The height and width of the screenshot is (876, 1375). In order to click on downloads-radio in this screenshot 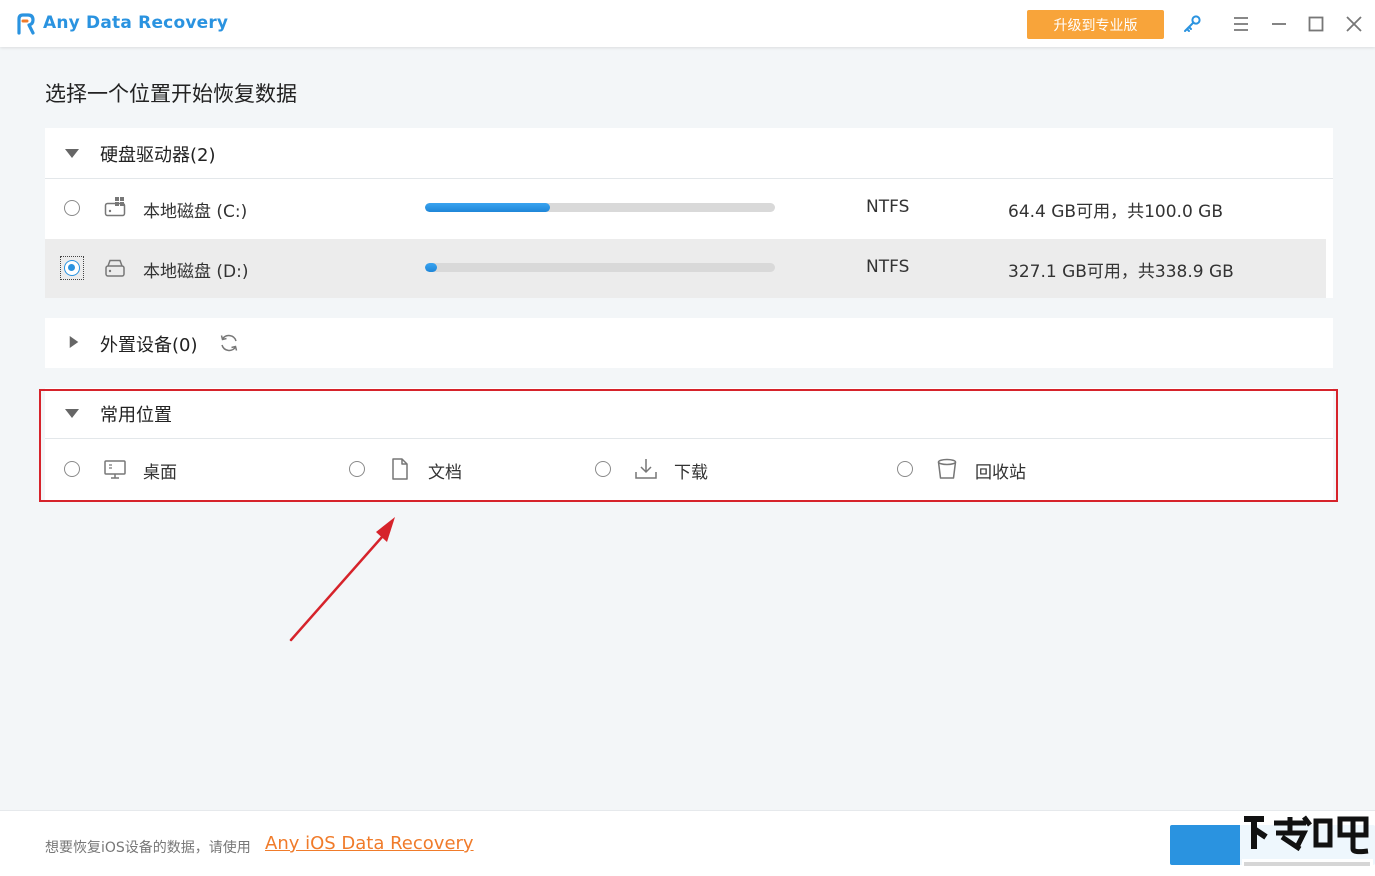, I will do `click(603, 469)`.